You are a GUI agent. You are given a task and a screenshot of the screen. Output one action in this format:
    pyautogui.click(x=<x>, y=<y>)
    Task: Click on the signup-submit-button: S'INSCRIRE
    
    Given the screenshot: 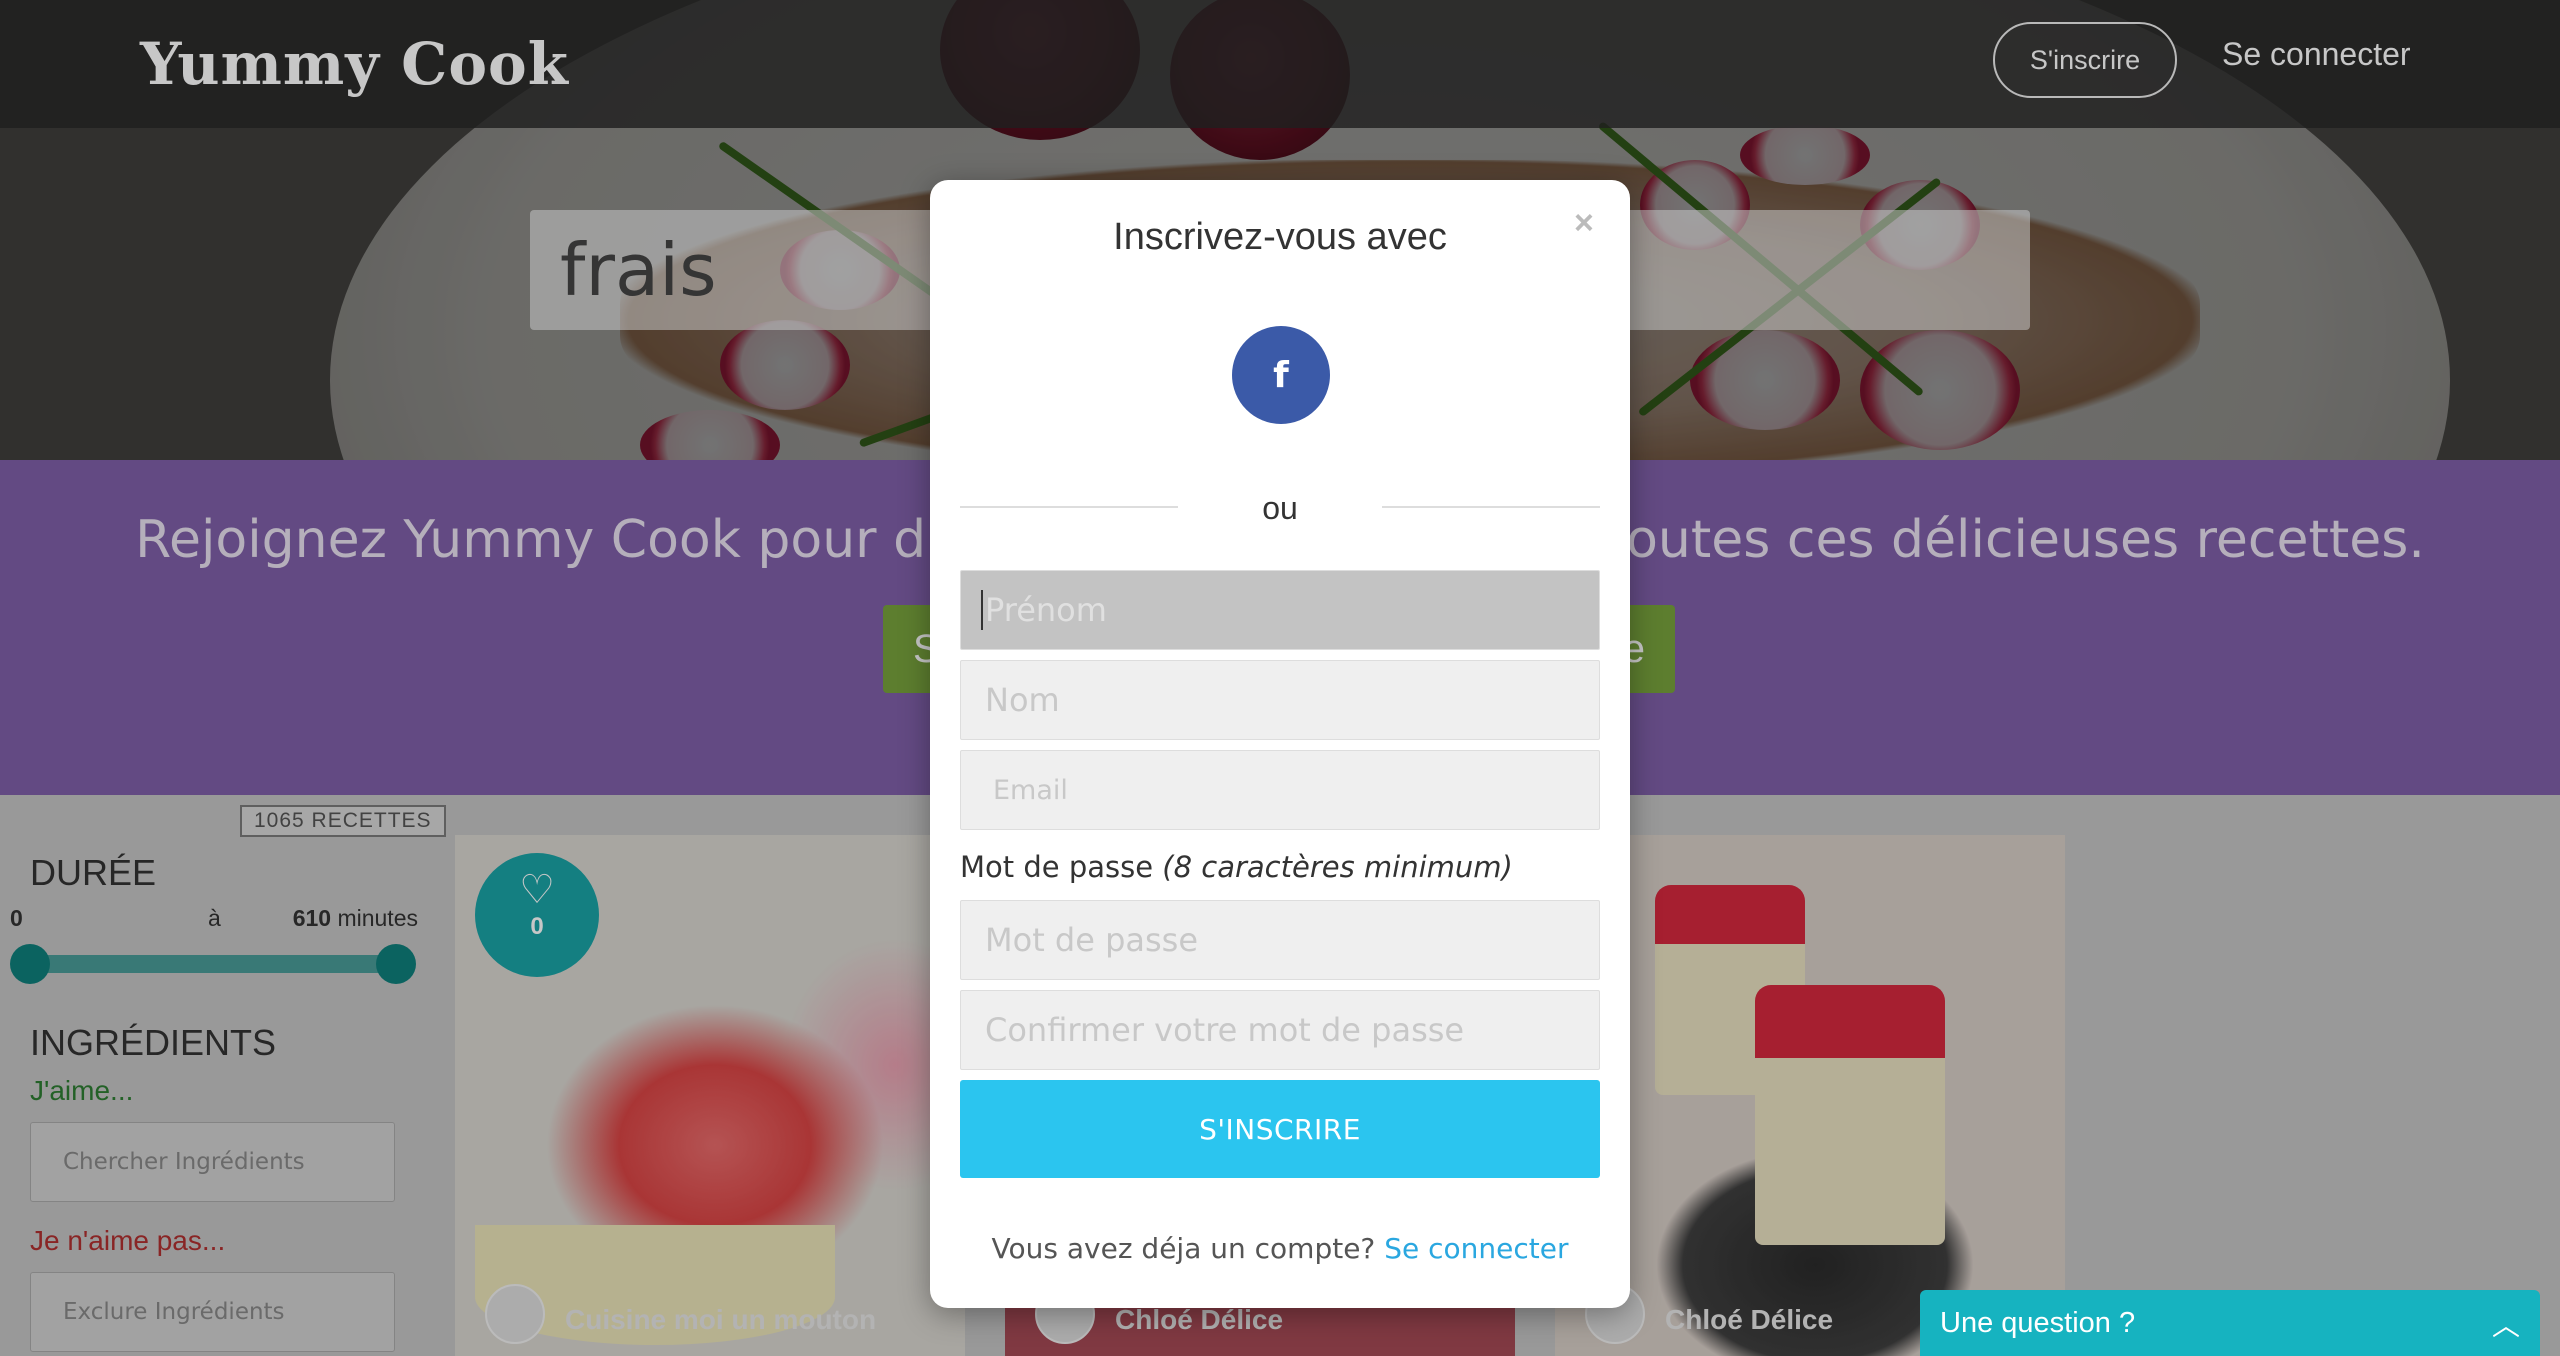 What is the action you would take?
    pyautogui.click(x=1280, y=1129)
    